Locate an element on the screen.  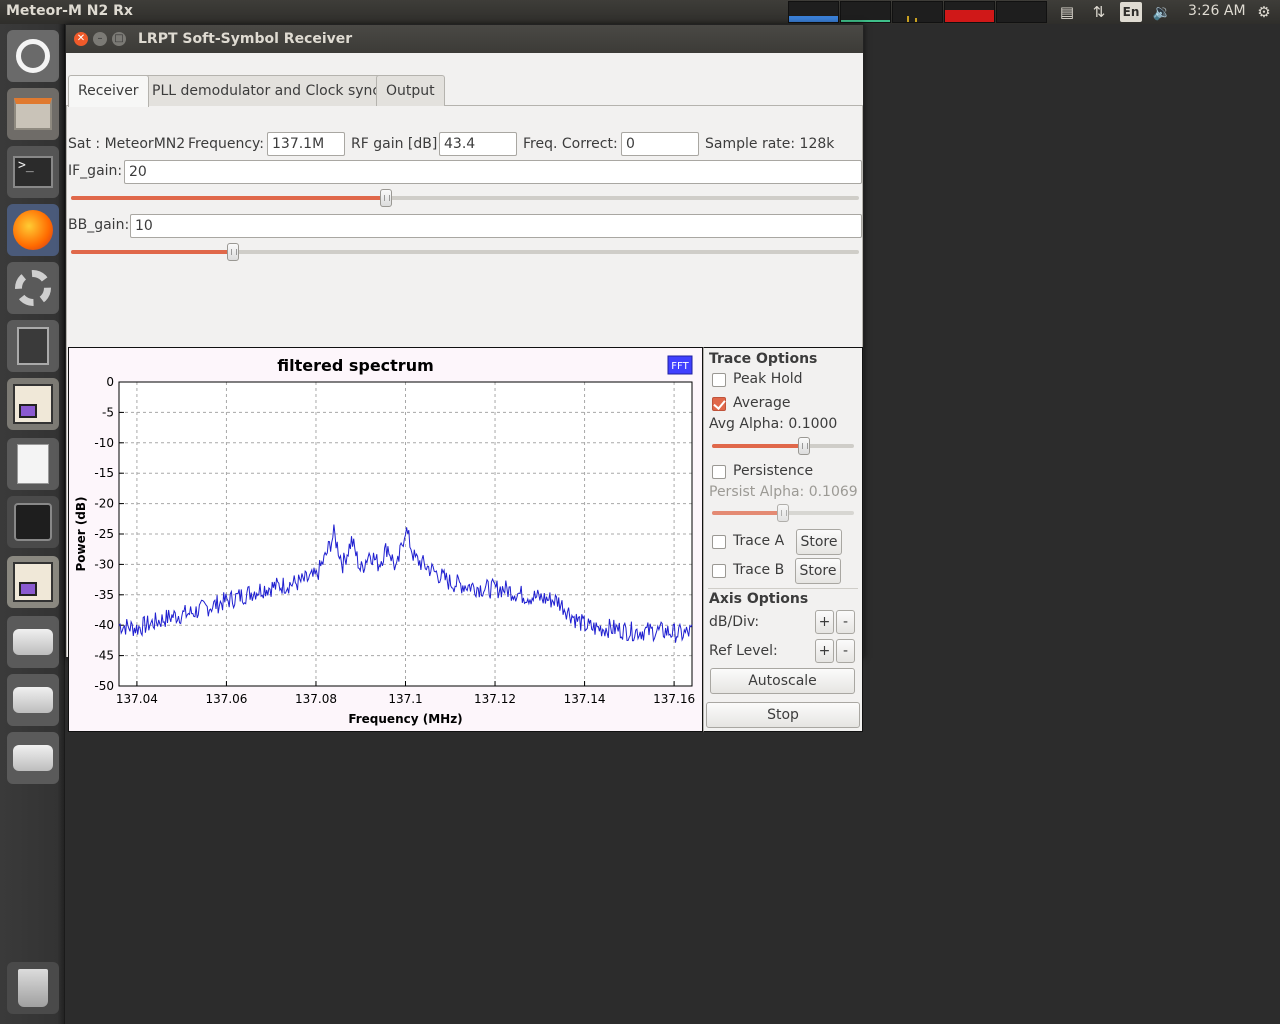
ubuntu-dash-icon is located at coordinates (33, 56).